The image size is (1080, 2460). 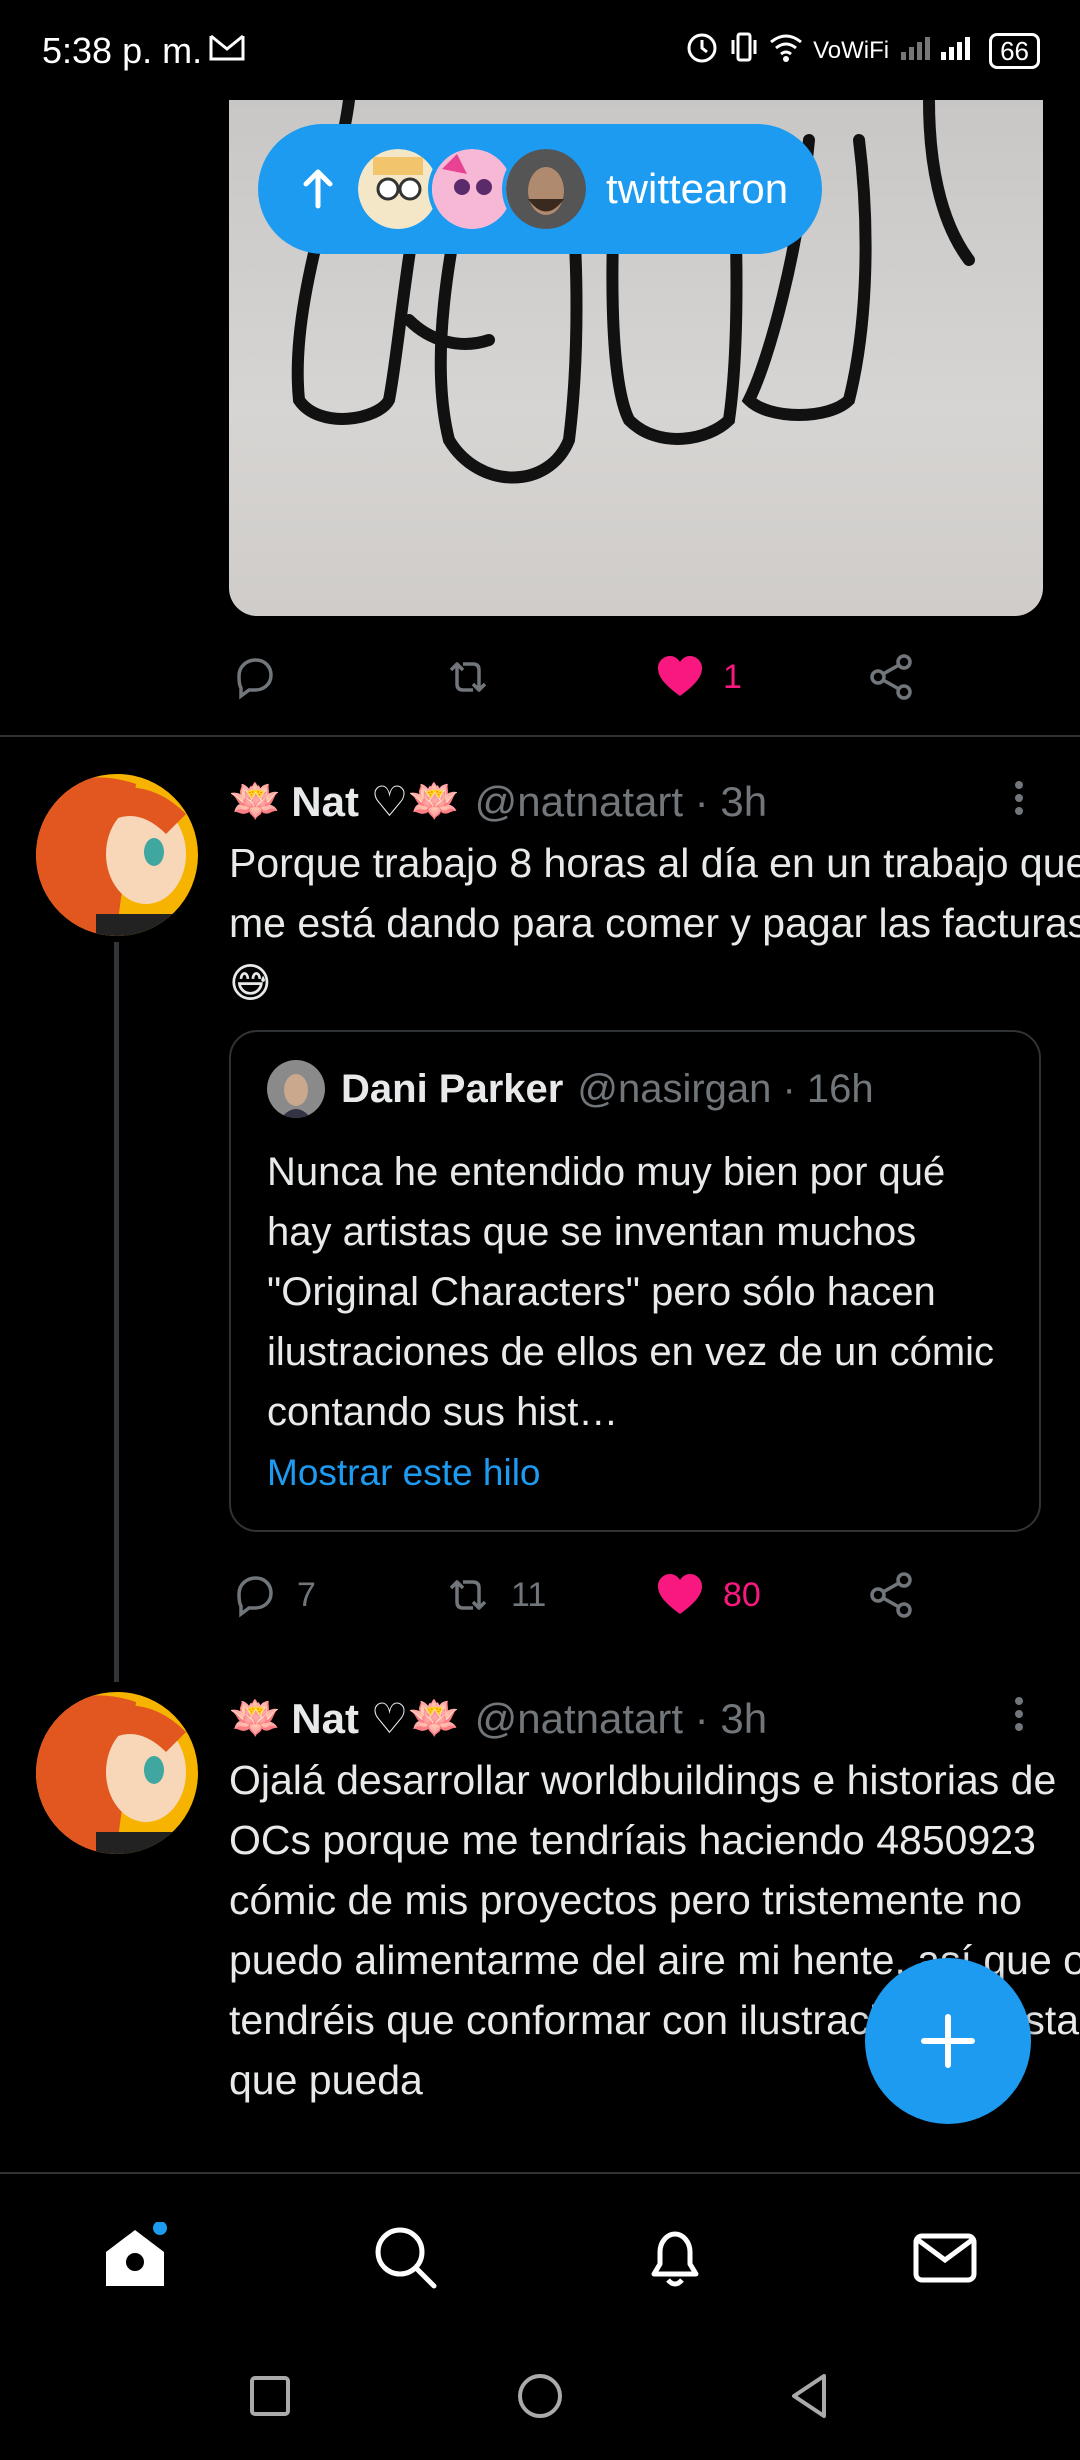 What do you see at coordinates (227, 49) in the screenshot?
I see `gmail-notification-icon` at bounding box center [227, 49].